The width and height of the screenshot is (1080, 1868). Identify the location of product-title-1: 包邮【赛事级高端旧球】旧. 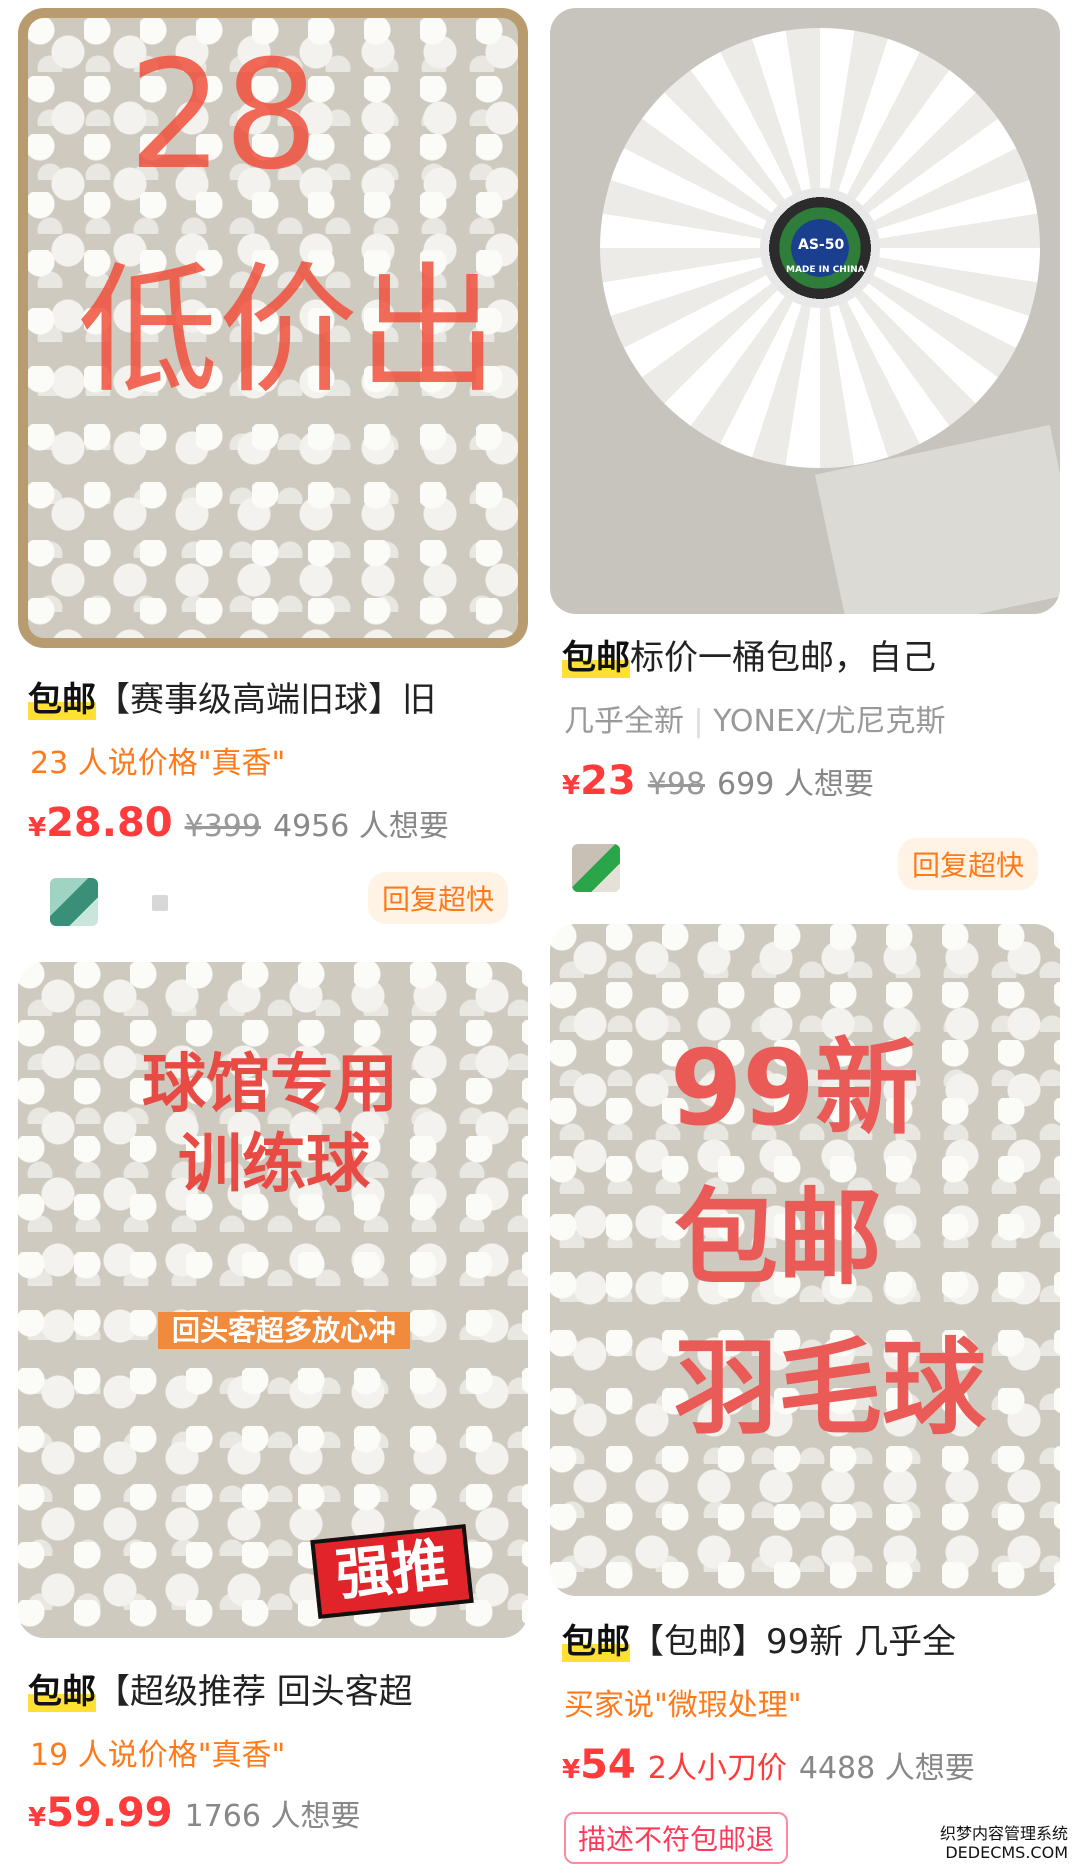
(278, 696).